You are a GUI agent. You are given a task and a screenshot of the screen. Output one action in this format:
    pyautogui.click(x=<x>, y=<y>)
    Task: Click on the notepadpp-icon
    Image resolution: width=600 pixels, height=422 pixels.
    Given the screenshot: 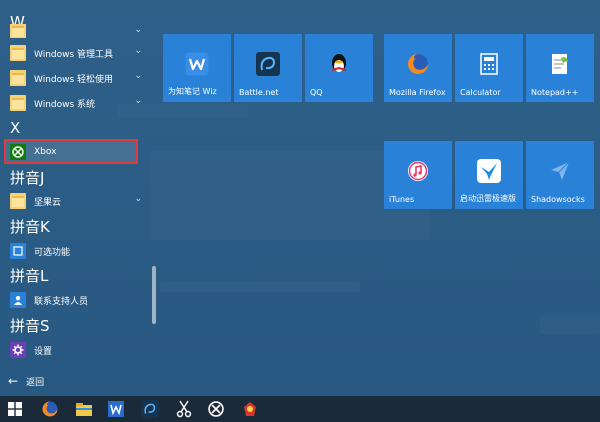 What is the action you would take?
    pyautogui.click(x=560, y=64)
    